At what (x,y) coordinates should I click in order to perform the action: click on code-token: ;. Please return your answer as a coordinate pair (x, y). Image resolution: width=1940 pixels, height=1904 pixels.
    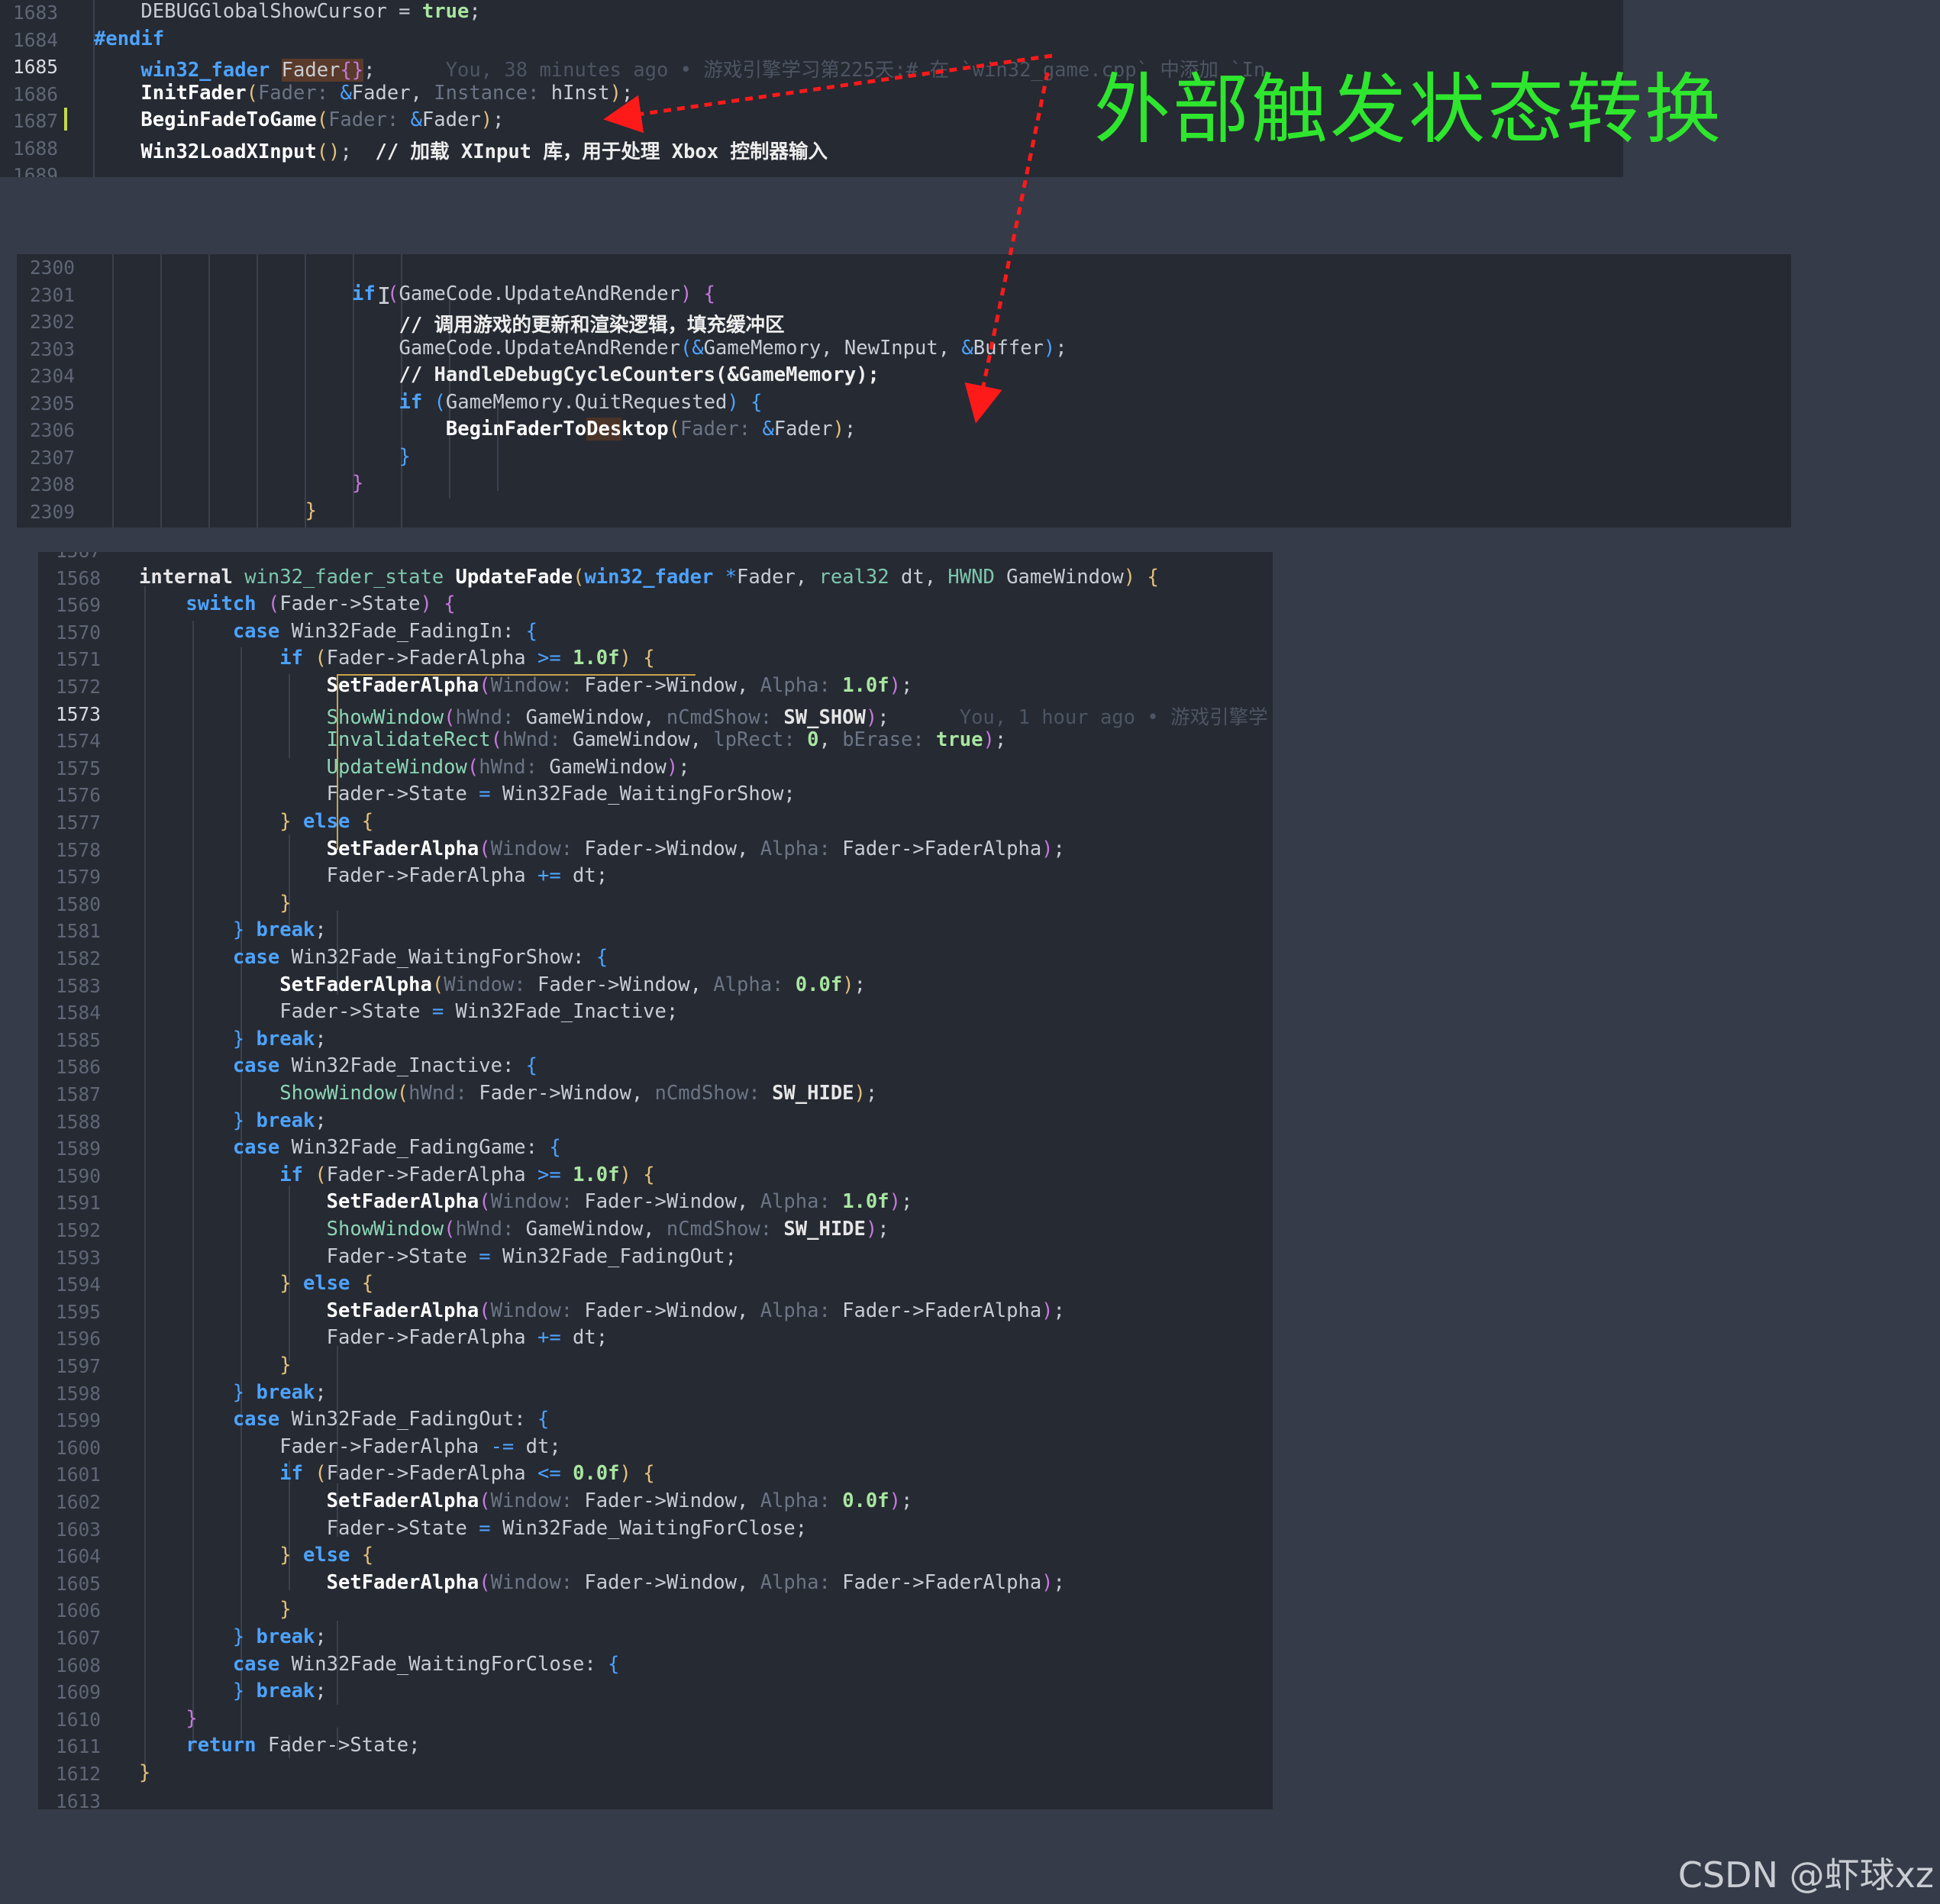
    Looking at the image, I should click on (321, 1038).